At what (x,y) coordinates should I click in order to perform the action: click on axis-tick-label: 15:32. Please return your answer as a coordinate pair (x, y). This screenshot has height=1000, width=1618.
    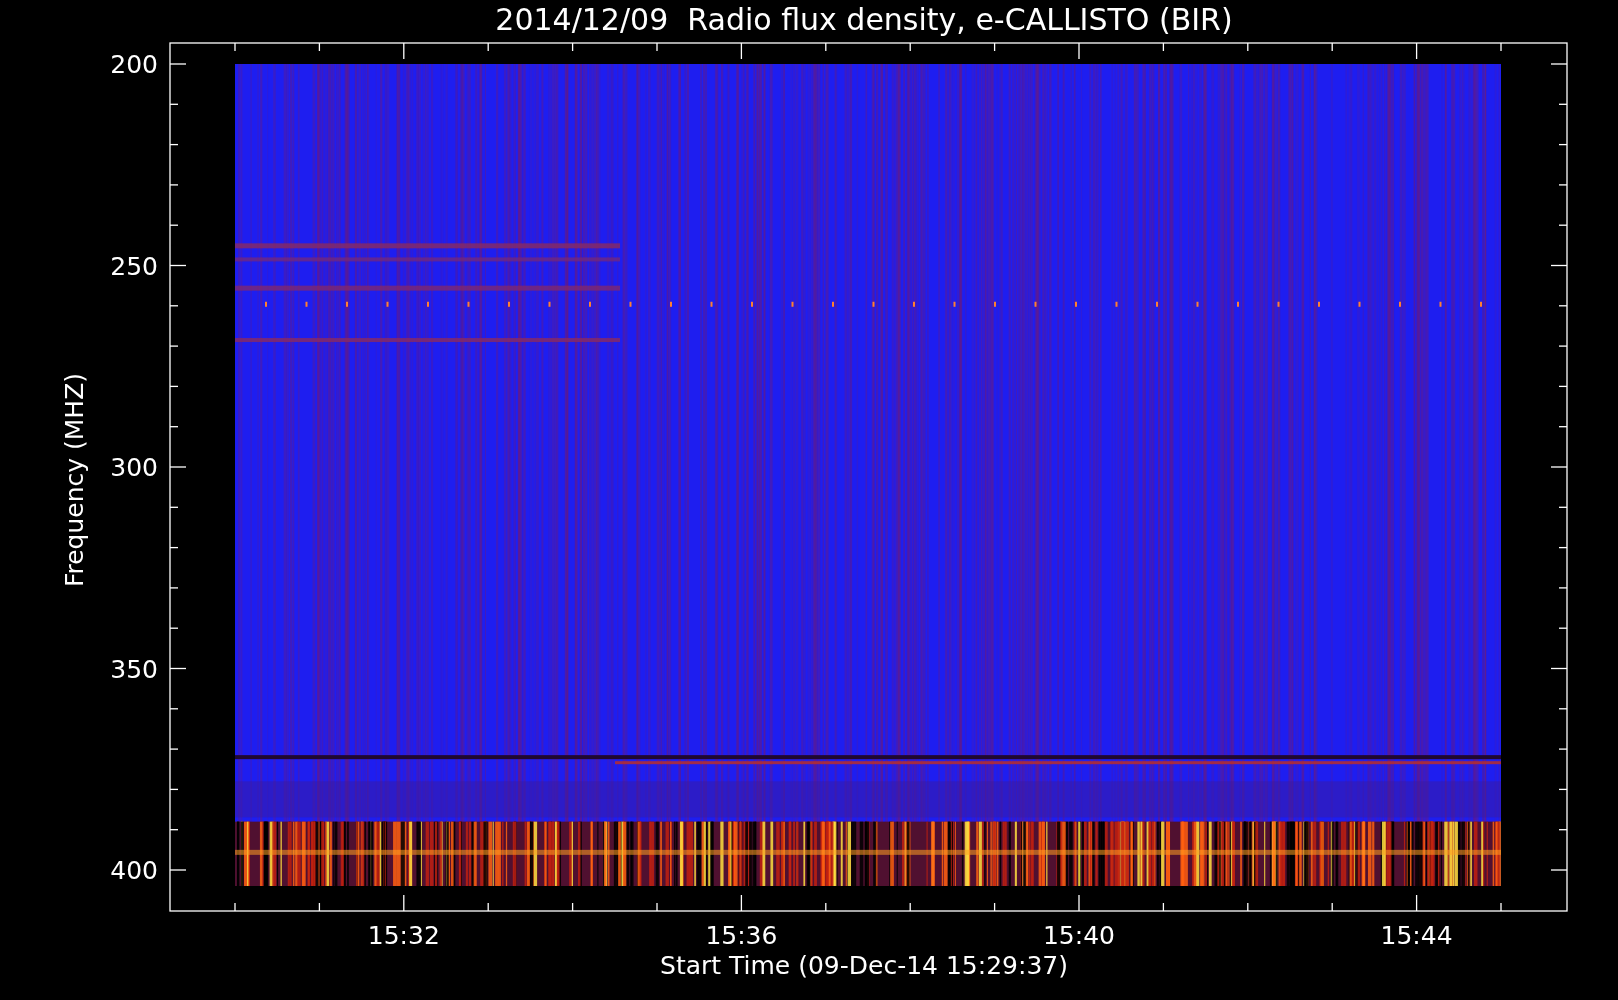
    Looking at the image, I should click on (403, 935).